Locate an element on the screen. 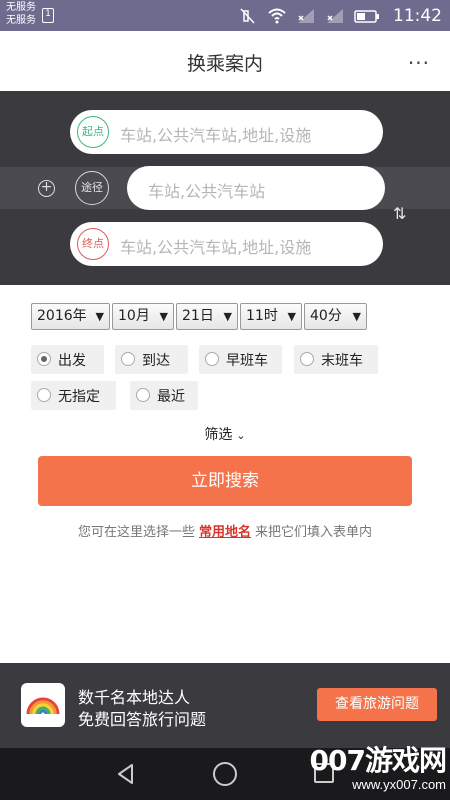  radio-dot-selected is located at coordinates (44, 359).